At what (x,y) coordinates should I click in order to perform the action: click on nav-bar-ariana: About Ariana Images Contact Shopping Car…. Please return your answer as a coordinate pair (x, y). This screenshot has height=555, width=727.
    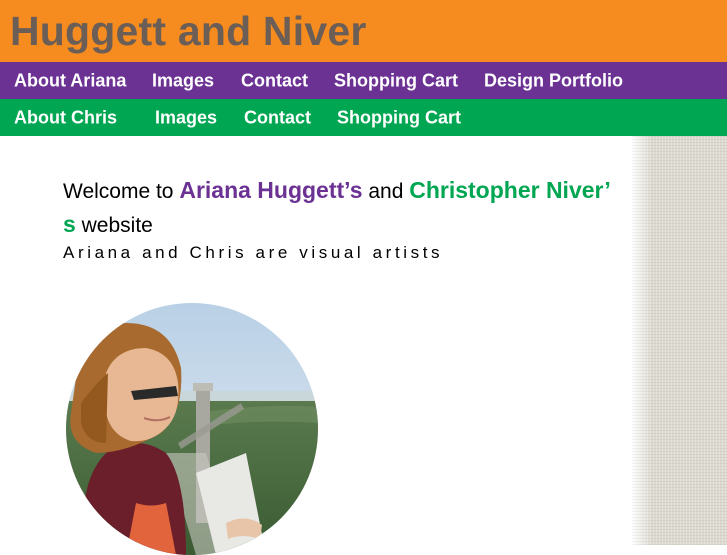
    Looking at the image, I should click on (363, 80).